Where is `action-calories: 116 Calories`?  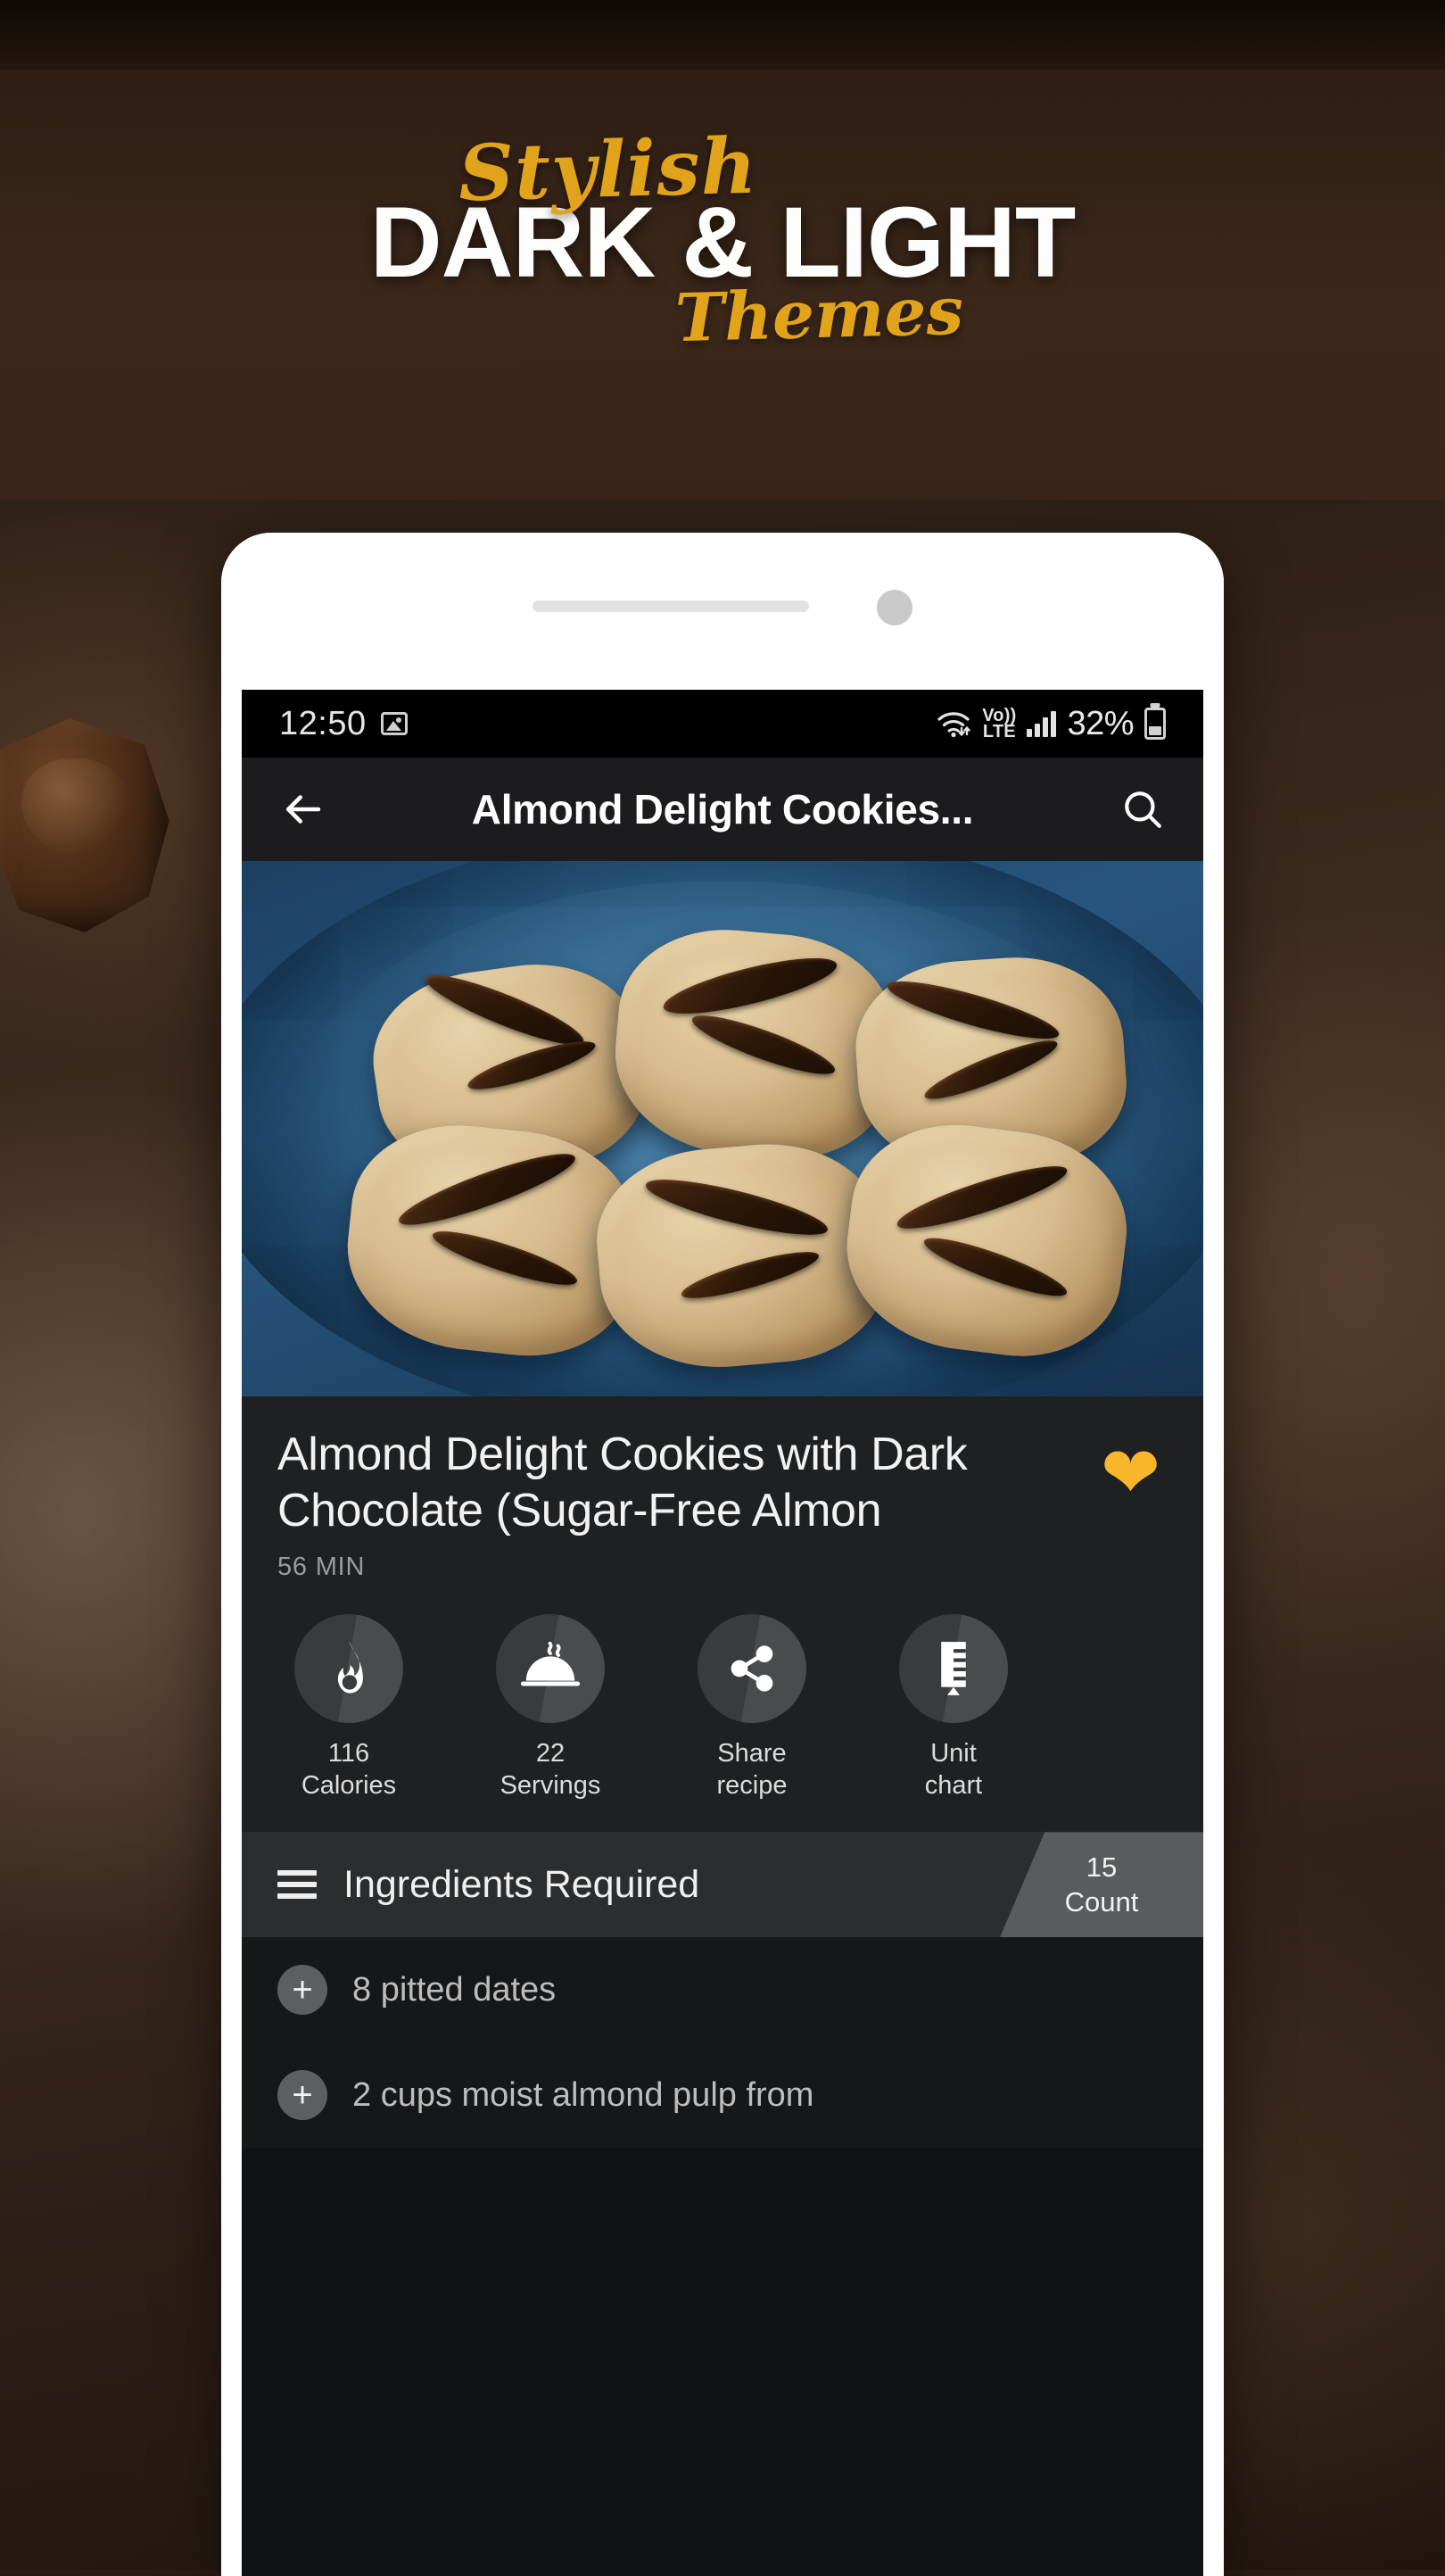
action-calories: 116 Calories is located at coordinates (348, 1708).